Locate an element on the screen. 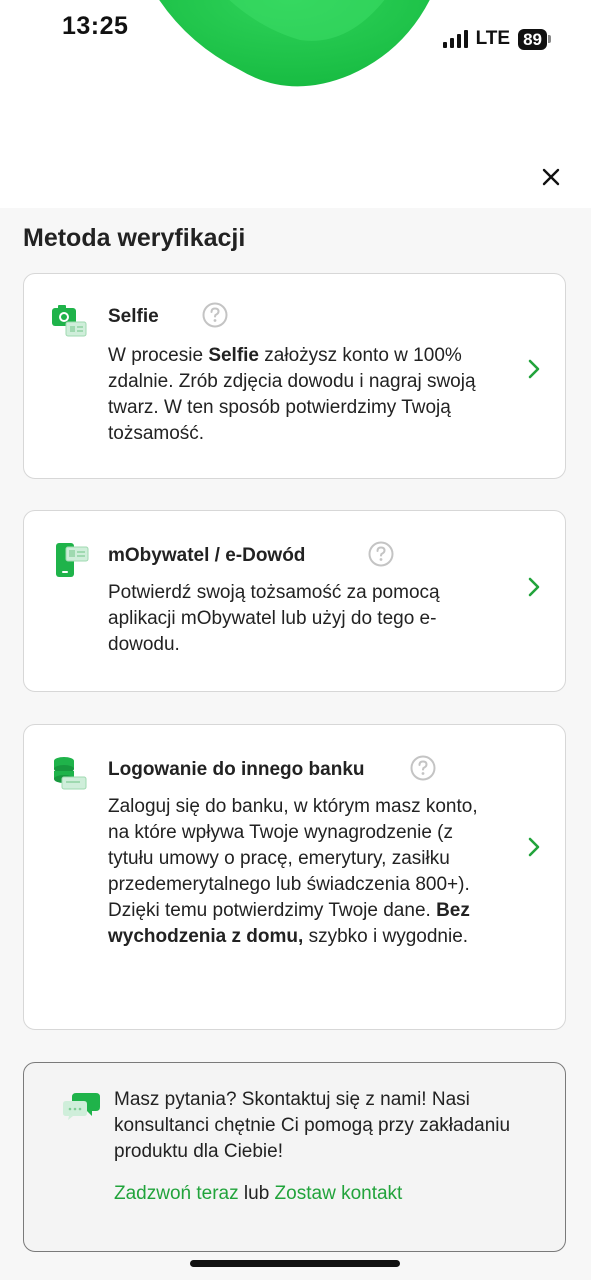 Image resolution: width=591 pixels, height=1280 pixels. chat-bubbles-icon is located at coordinates (81, 1106).